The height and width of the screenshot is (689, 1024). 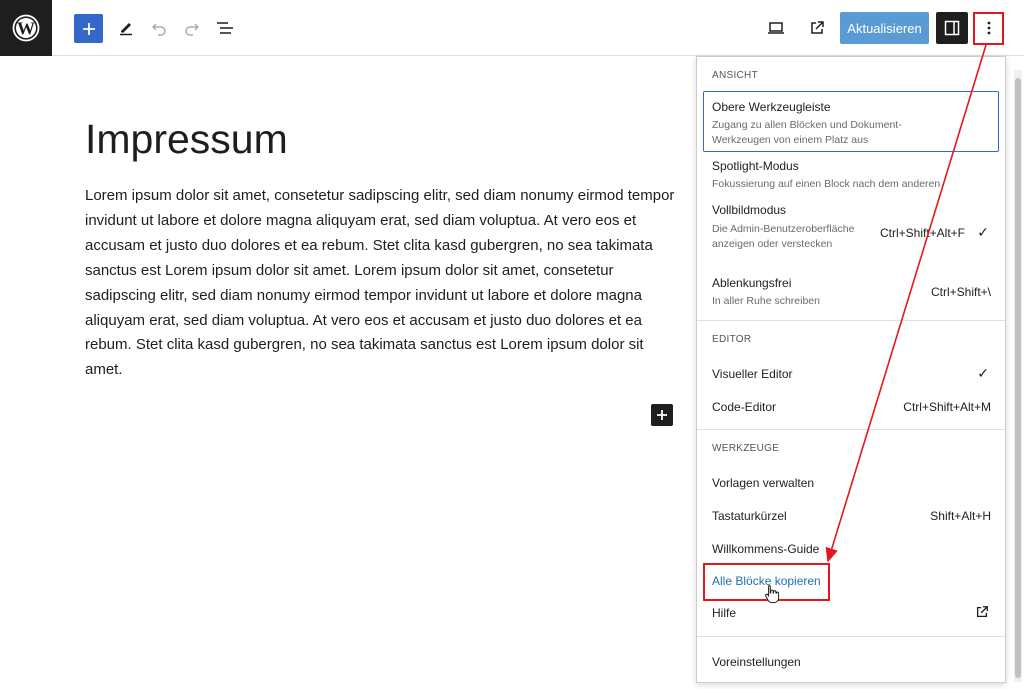 What do you see at coordinates (772, 594) in the screenshot?
I see `hand-cursor-icon` at bounding box center [772, 594].